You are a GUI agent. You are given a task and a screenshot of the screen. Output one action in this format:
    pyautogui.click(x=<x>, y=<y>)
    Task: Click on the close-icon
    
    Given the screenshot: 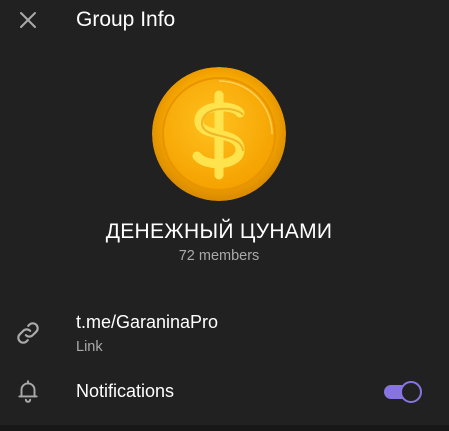 What is the action you would take?
    pyautogui.click(x=28, y=20)
    